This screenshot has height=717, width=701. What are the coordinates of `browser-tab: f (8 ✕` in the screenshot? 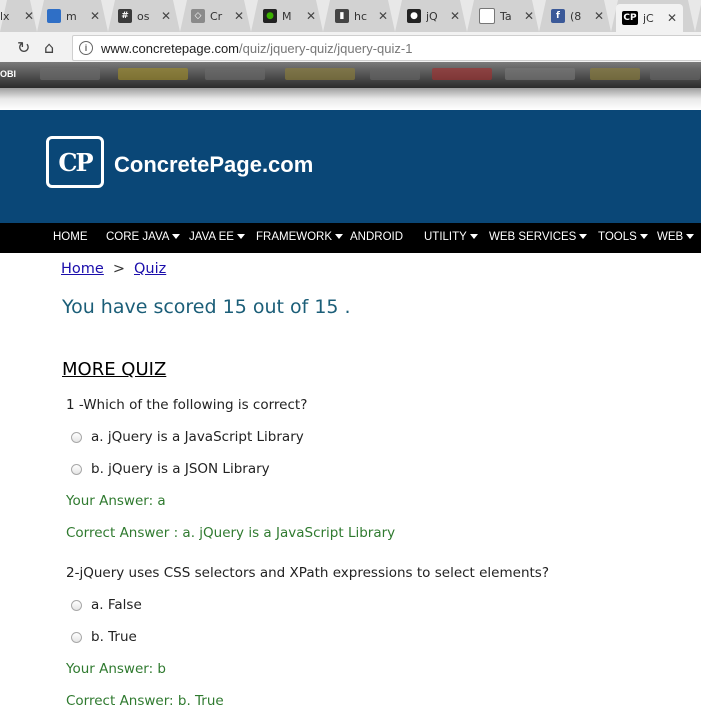 It's located at (577, 16).